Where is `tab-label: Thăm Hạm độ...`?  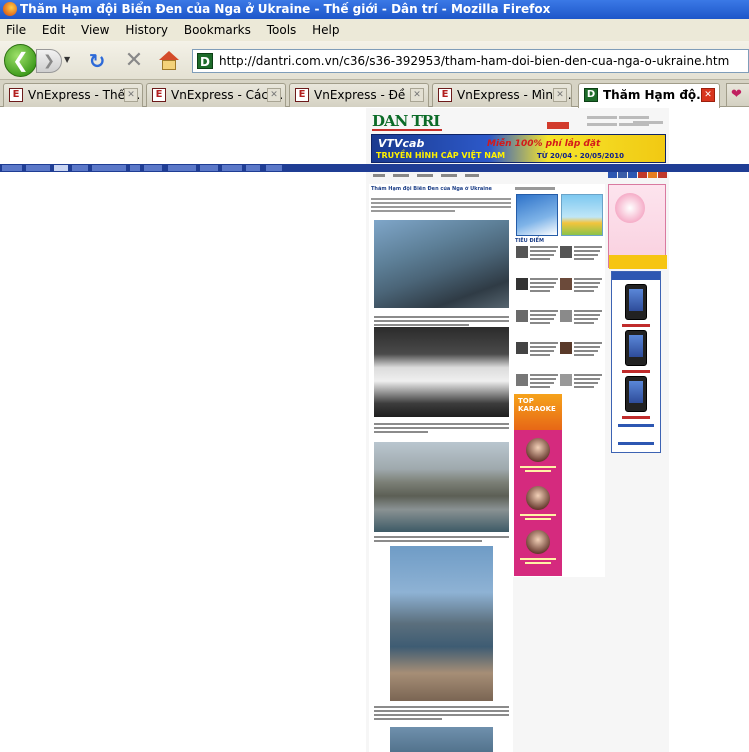 tab-label: Thăm Hạm độ... is located at coordinates (656, 95).